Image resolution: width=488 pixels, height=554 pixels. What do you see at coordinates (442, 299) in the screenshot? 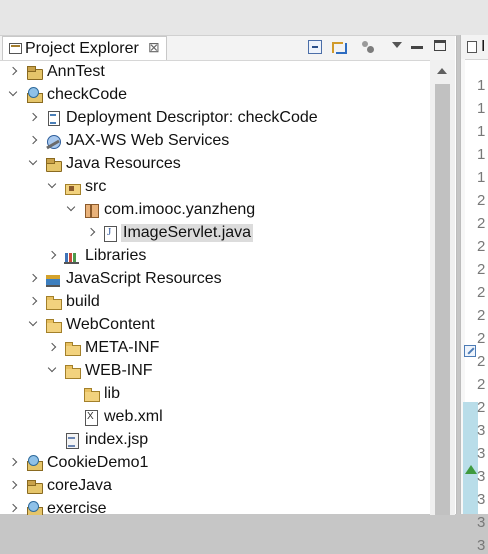
I see `scrollbar-thumb` at bounding box center [442, 299].